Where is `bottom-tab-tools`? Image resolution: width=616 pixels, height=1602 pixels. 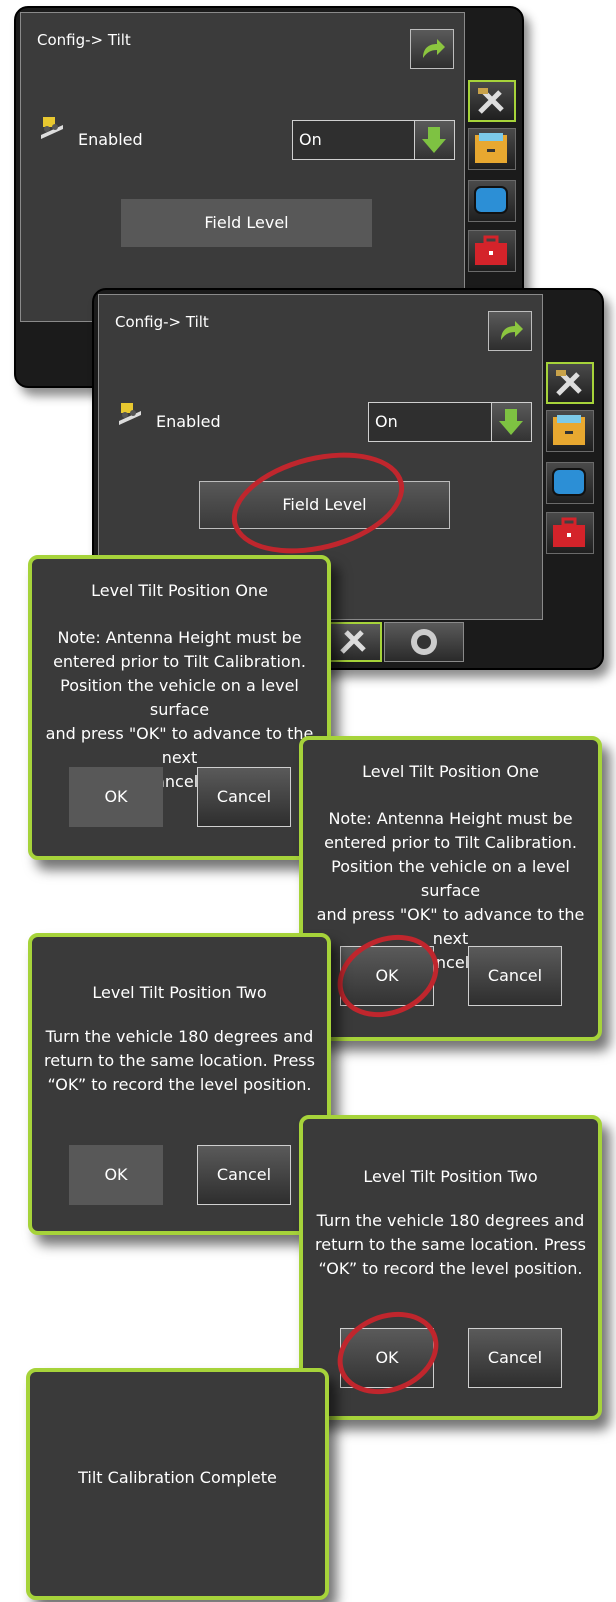
bottom-tab-tools is located at coordinates (353, 642).